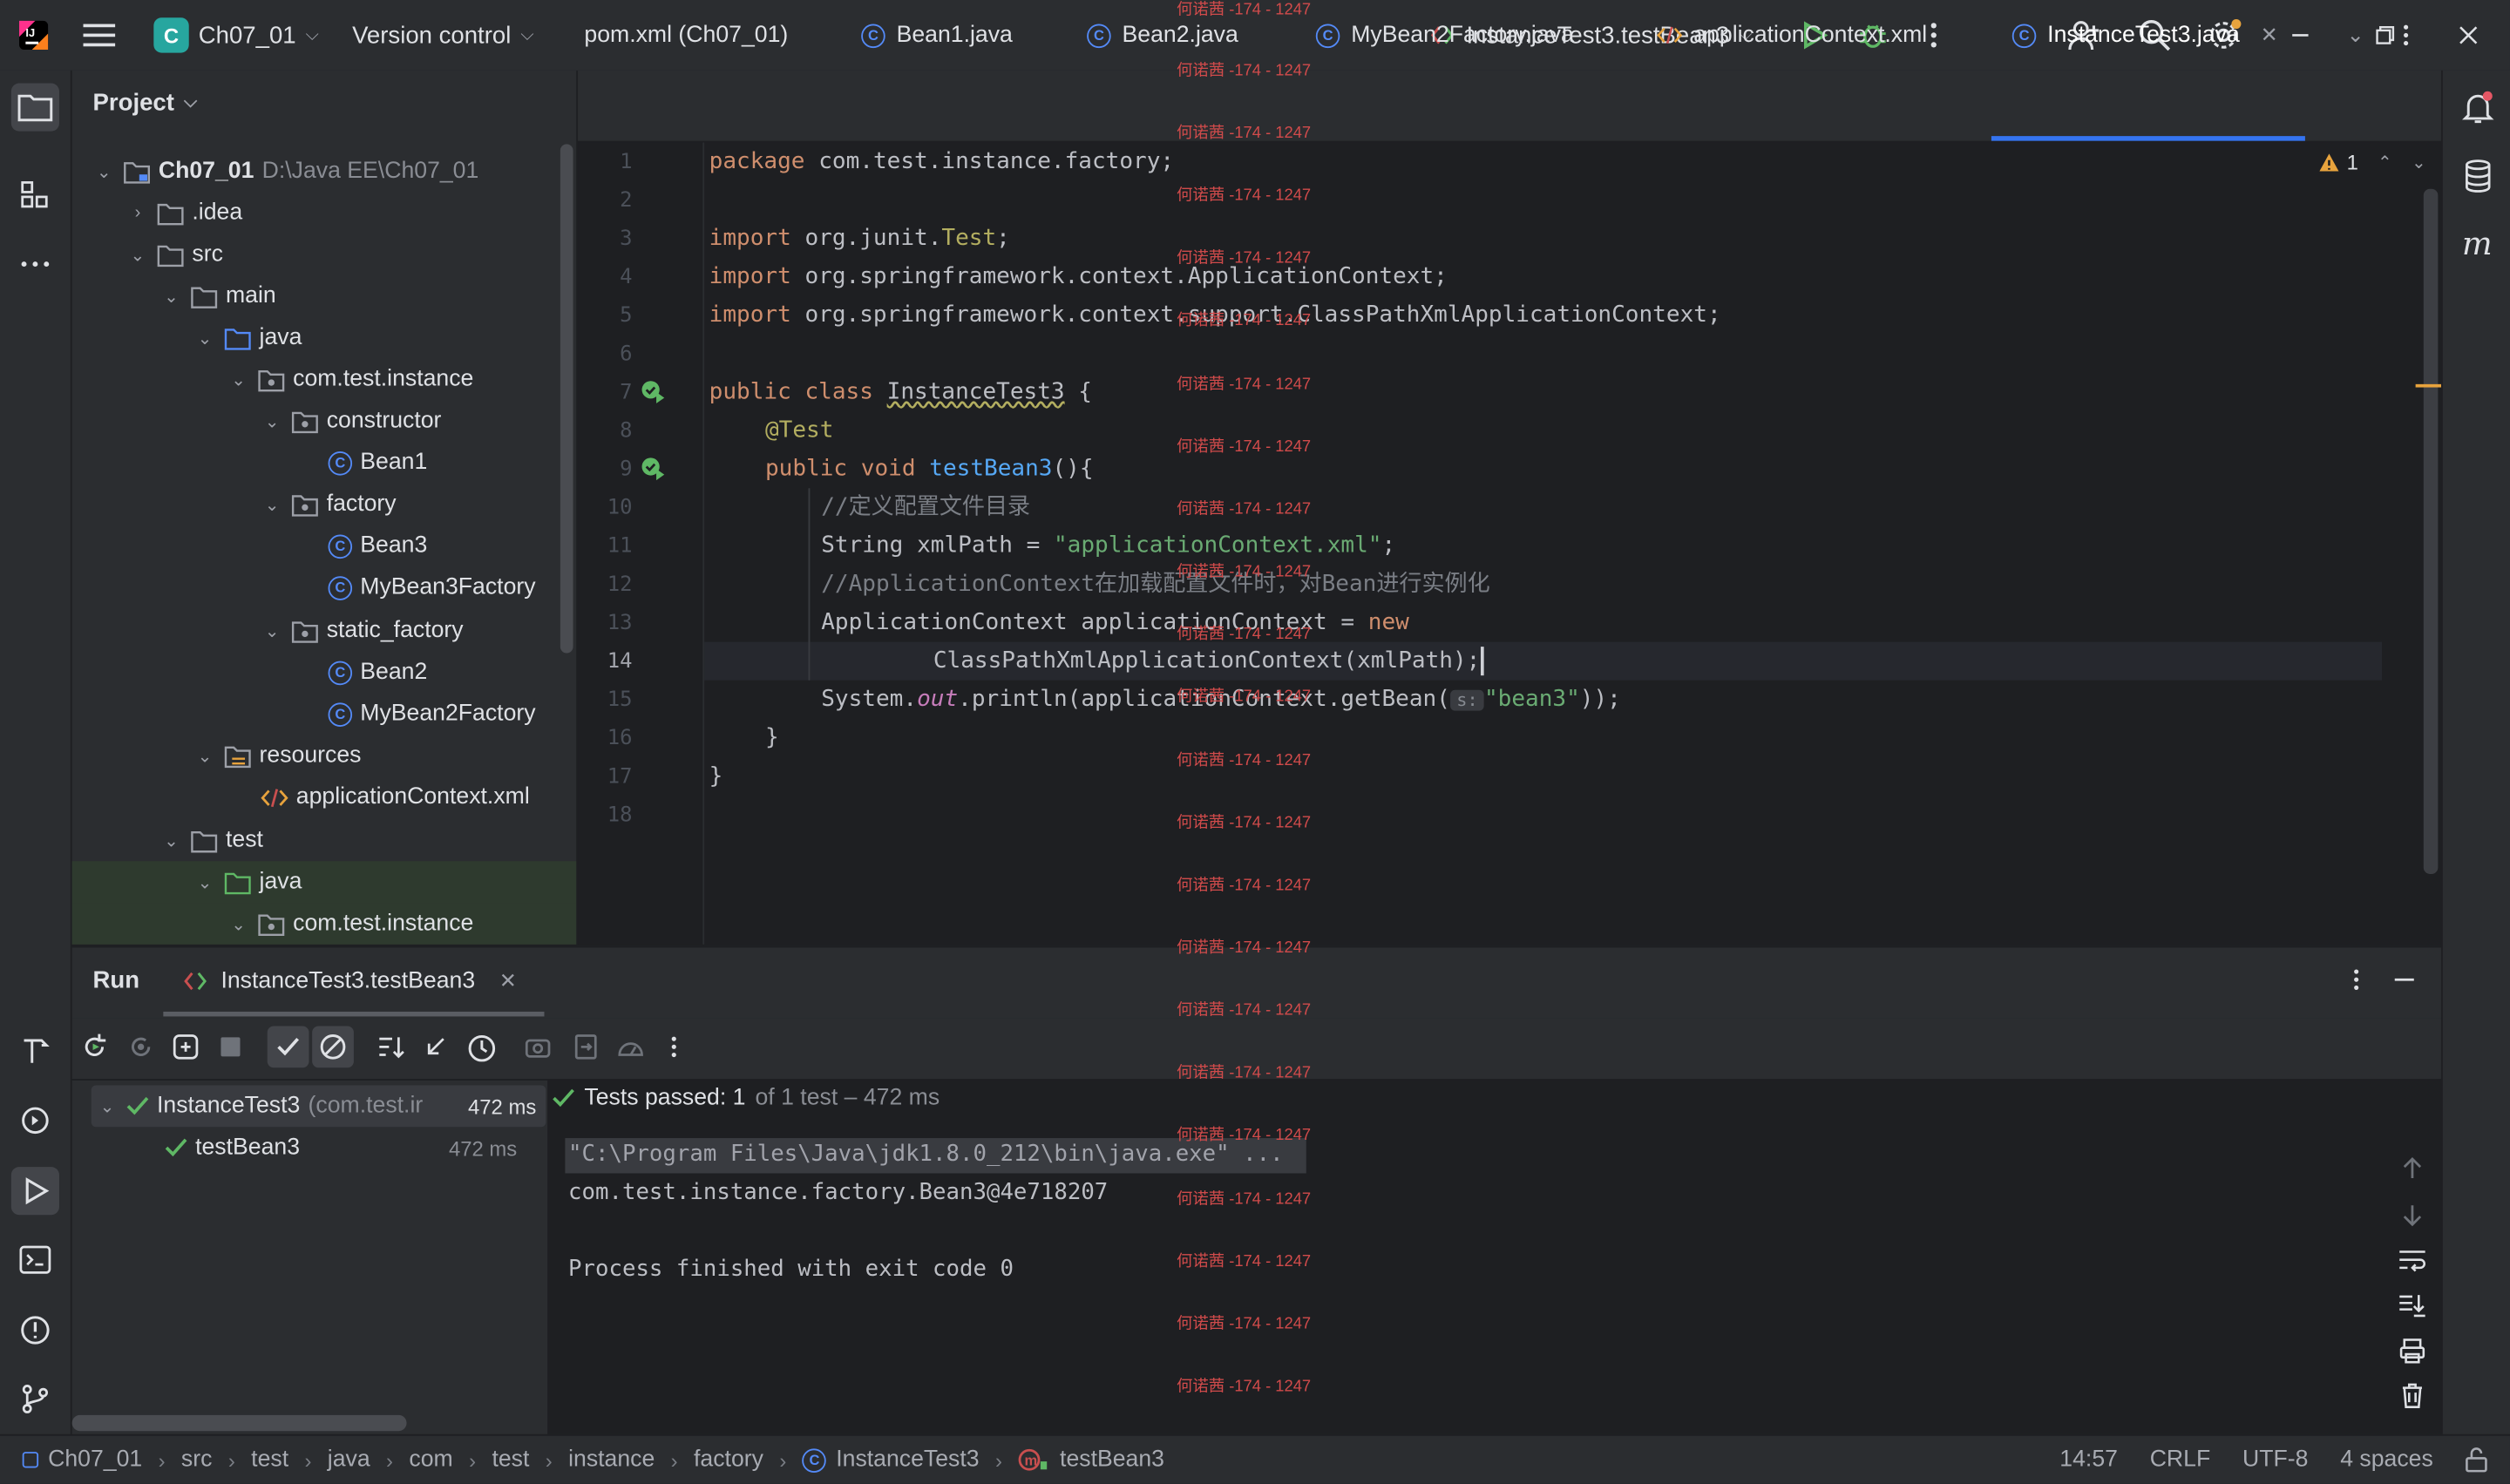 This screenshot has width=2510, height=1484. Describe the element at coordinates (942, 161) in the screenshot. I see `code-line-1: package com.test.instance.factory;` at that location.